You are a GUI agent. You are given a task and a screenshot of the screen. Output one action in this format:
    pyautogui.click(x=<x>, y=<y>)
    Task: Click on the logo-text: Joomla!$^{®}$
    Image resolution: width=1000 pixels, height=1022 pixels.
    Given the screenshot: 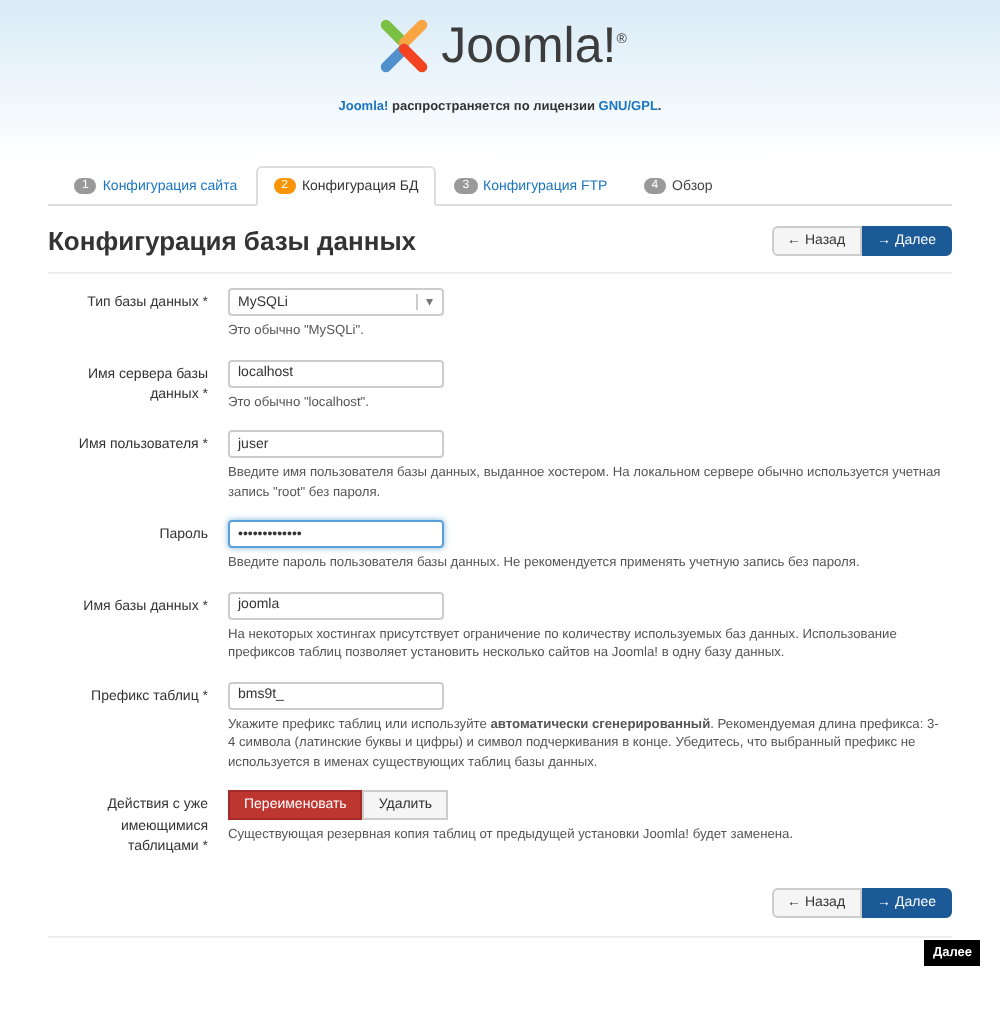 What is the action you would take?
    pyautogui.click(x=534, y=46)
    